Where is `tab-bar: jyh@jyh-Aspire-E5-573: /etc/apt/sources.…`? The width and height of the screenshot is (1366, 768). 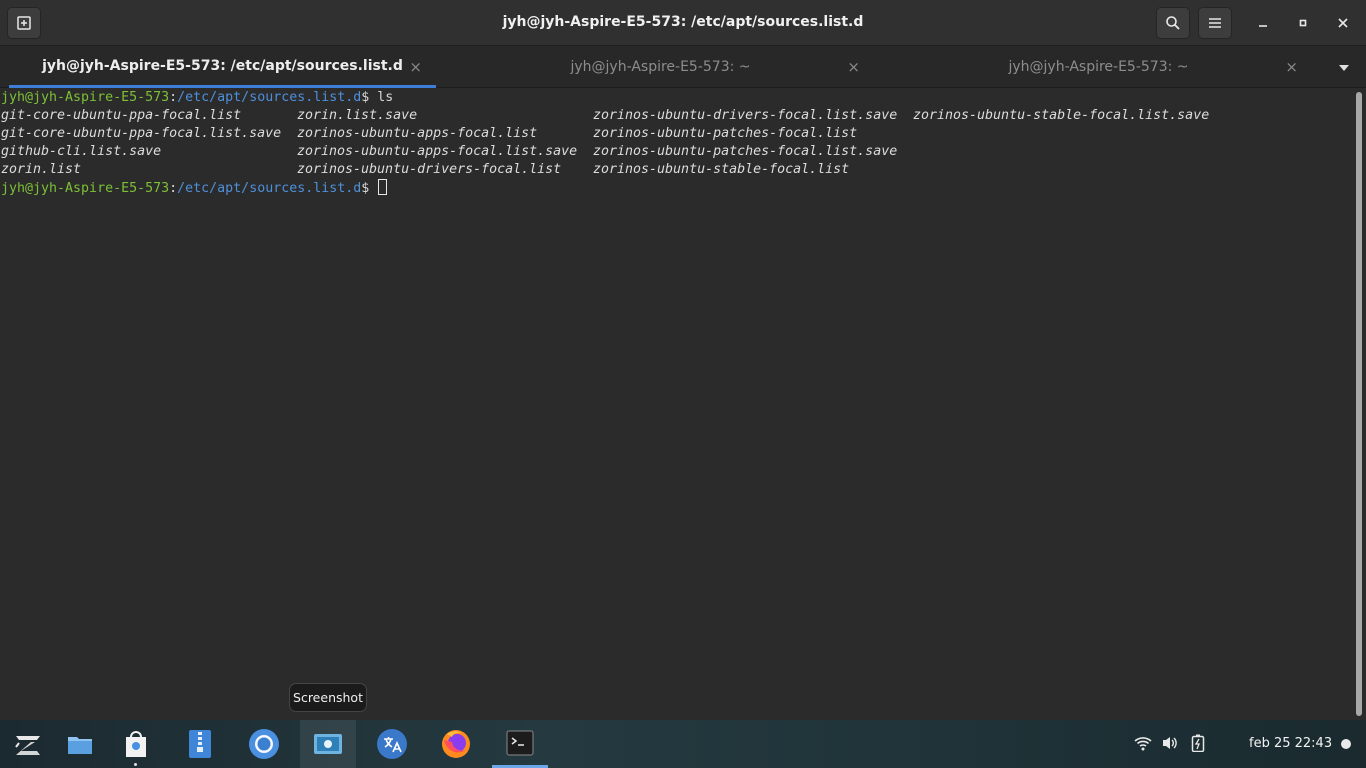
tab-bar: jyh@jyh-Aspire-E5-573: /etc/apt/sources.… is located at coordinates (683, 67).